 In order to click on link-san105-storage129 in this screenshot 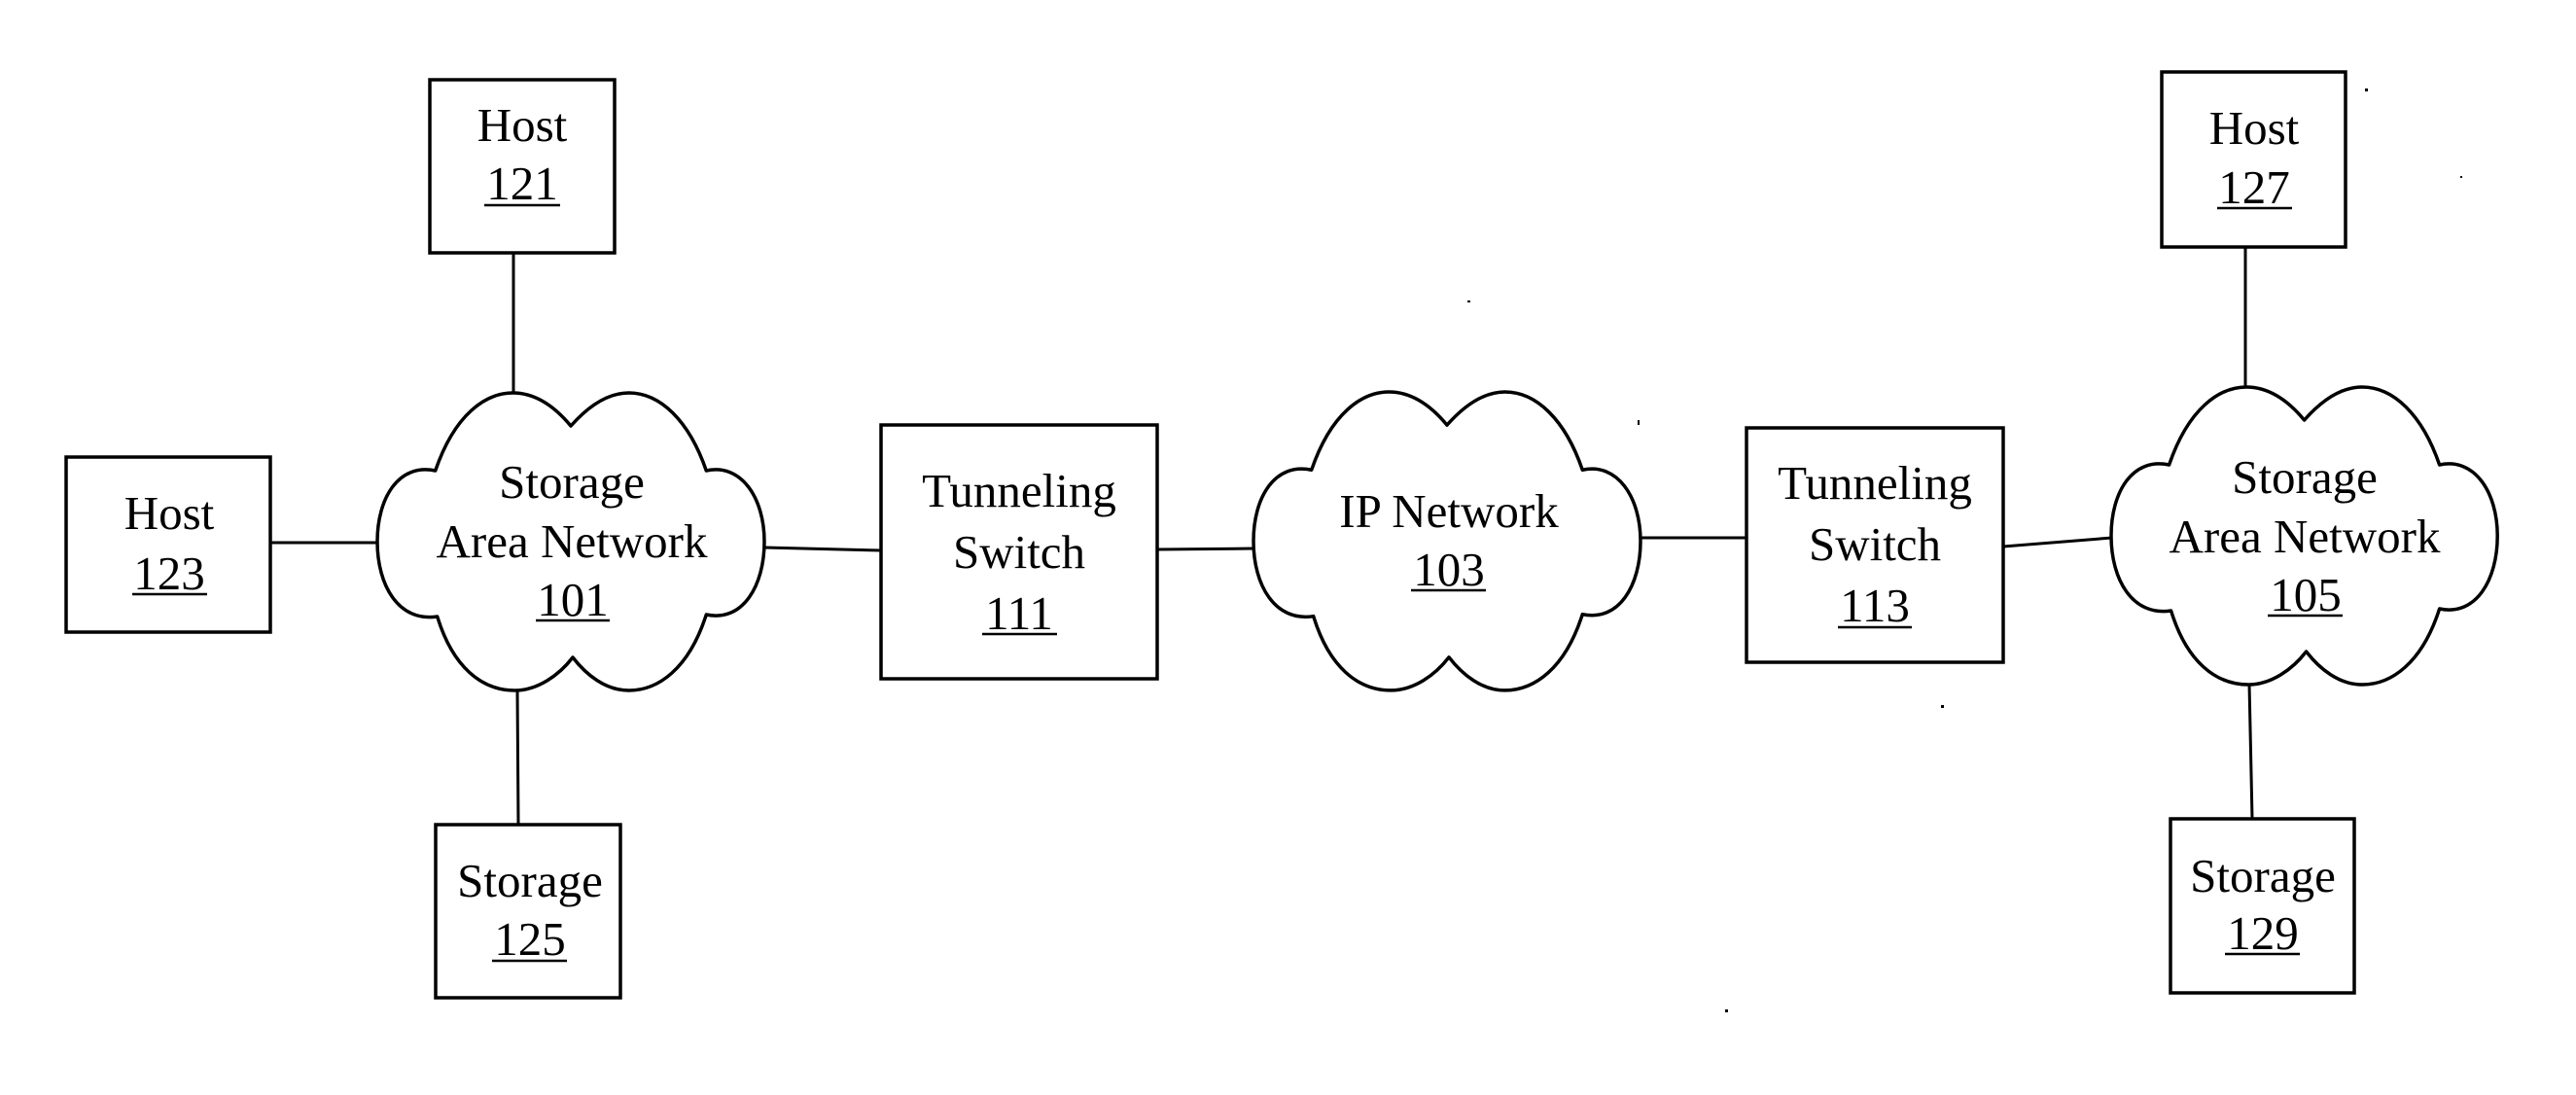, I will do `click(2250, 751)`.